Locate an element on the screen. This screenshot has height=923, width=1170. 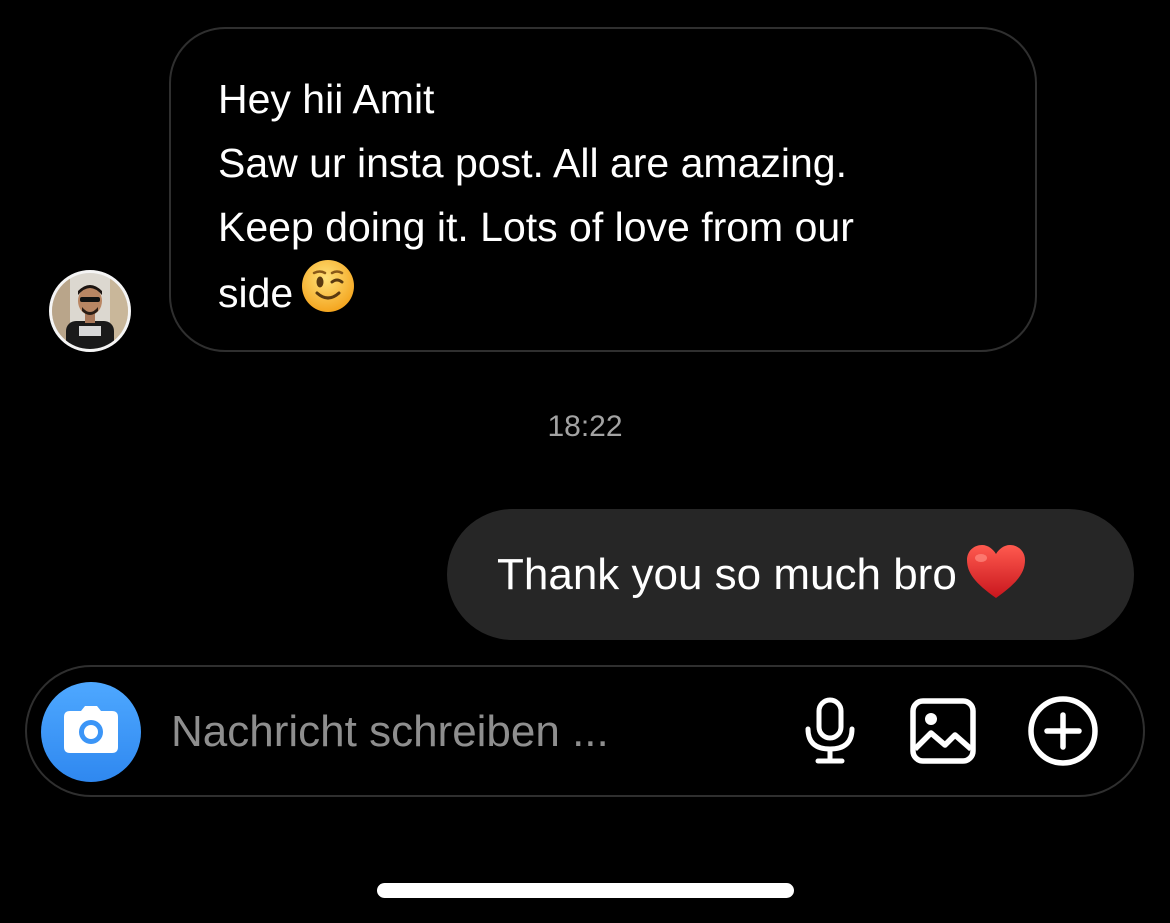
home-indicator is located at coordinates (585, 890).